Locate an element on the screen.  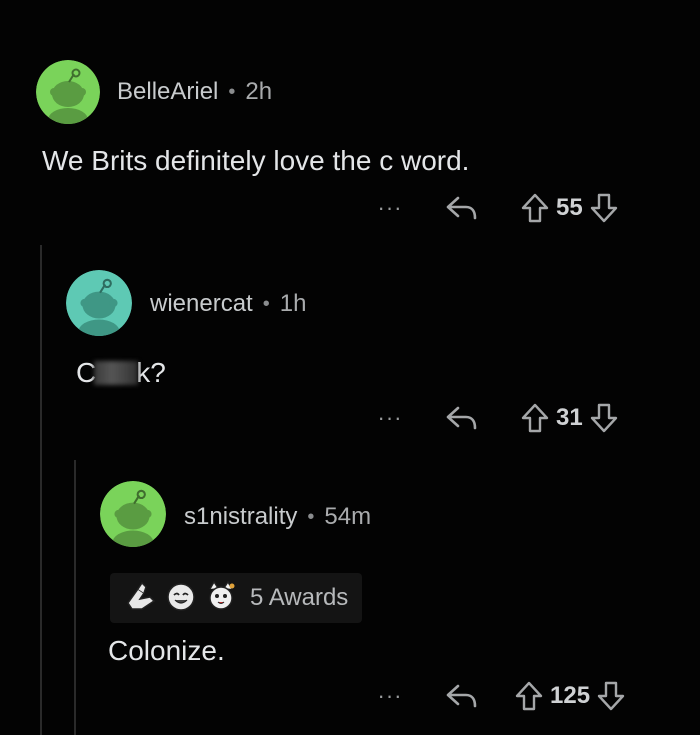
award-helpful-icon is located at coordinates (141, 598).